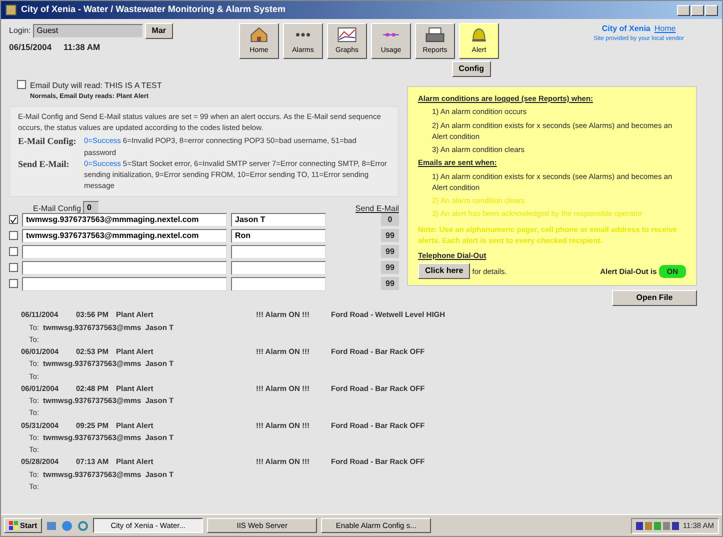  I want to click on check-icon, so click(13, 220).